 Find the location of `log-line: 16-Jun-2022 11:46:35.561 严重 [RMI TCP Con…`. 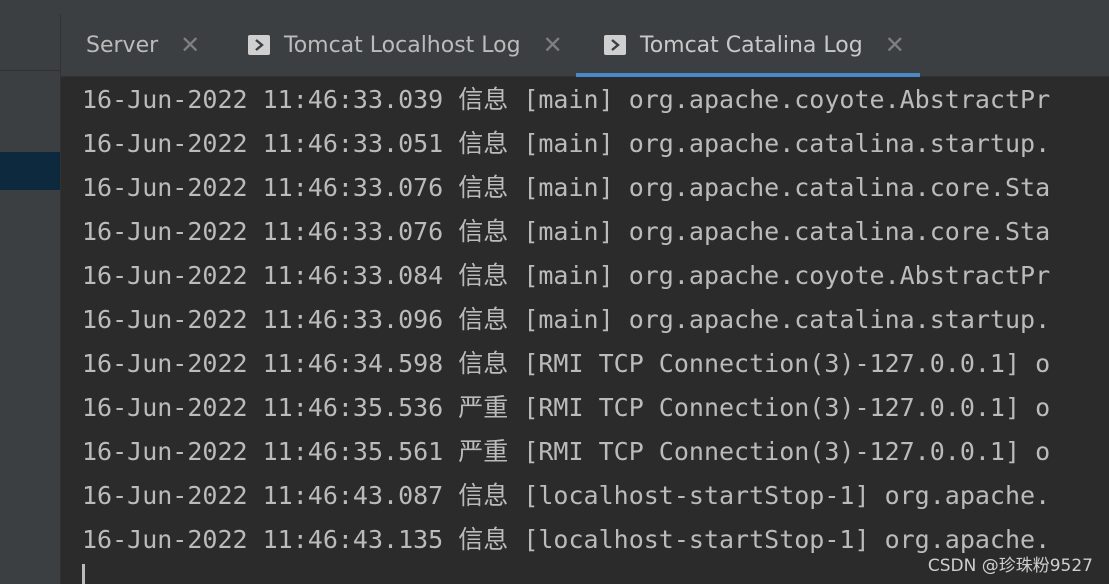

log-line: 16-Jun-2022 11:46:35.561 严重 [RMI TCP Con… is located at coordinates (566, 451).